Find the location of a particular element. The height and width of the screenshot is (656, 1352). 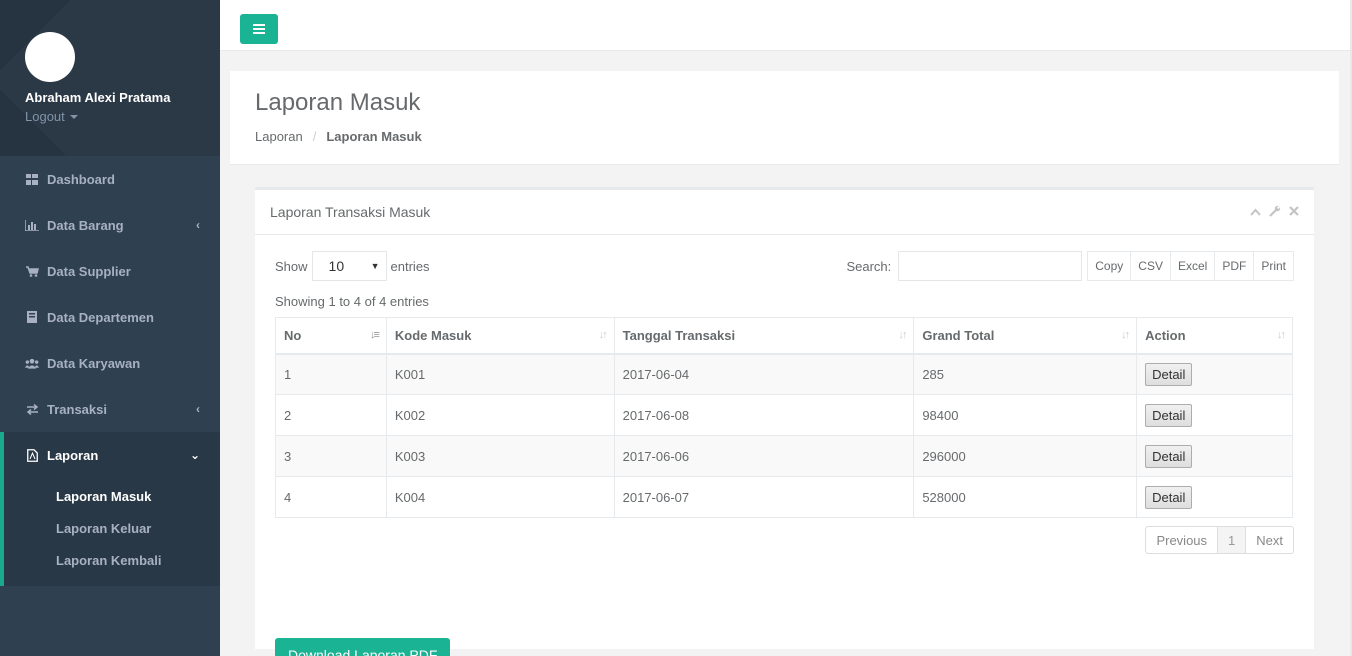

cell-kode: K003 is located at coordinates (500, 456).